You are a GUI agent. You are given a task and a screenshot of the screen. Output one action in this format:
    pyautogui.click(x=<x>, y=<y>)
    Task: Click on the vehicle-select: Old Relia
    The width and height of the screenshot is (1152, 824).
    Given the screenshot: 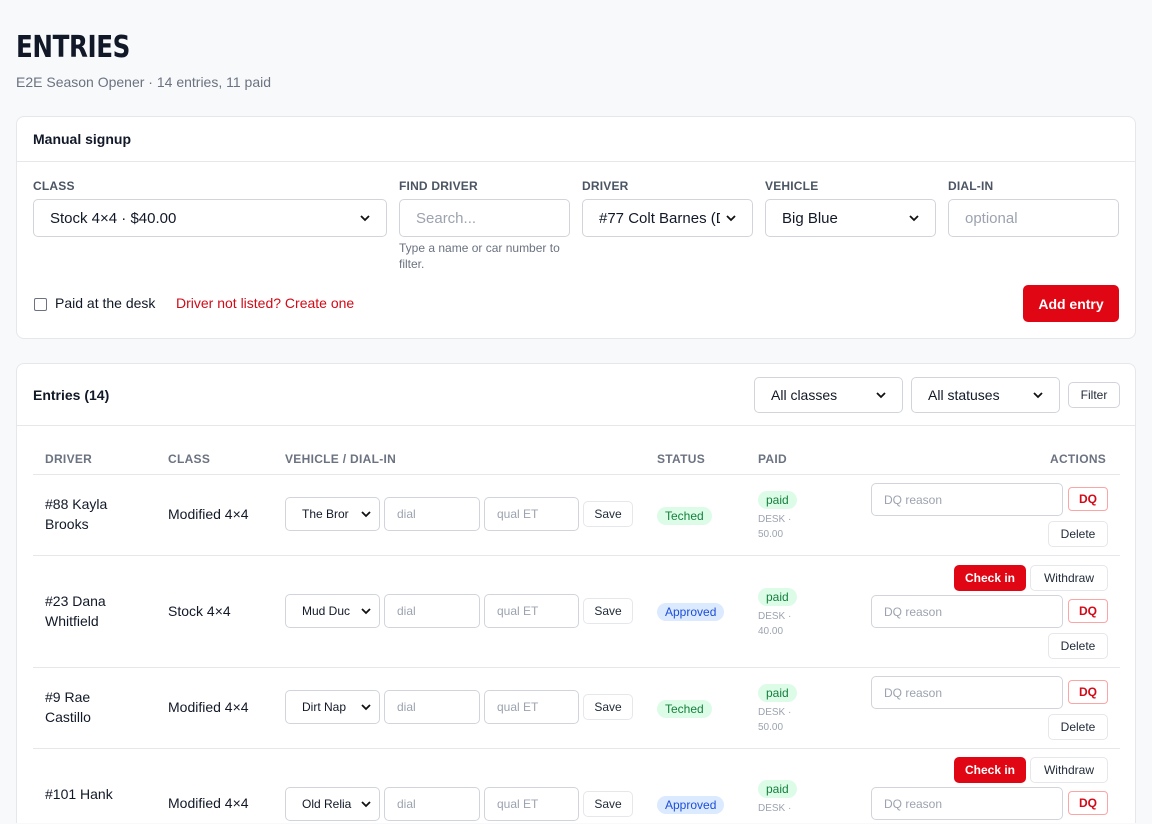 What is the action you would take?
    pyautogui.click(x=332, y=804)
    